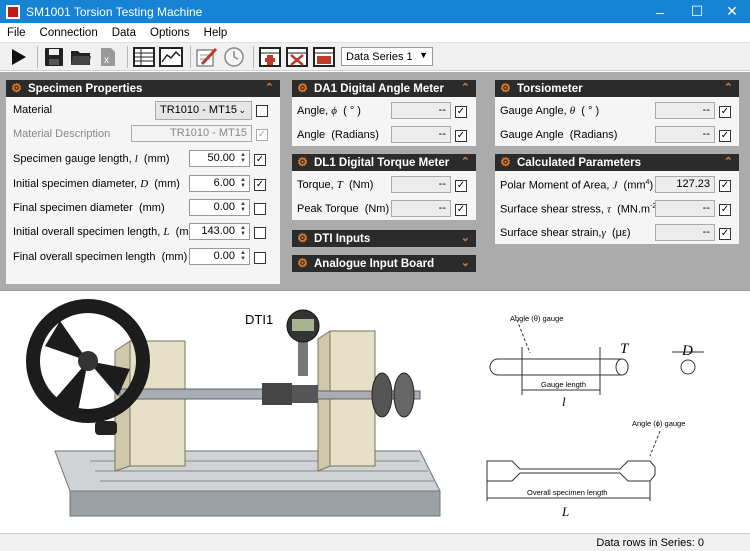 The image size is (750, 551). What do you see at coordinates (260, 185) in the screenshot?
I see `initial-diameter-checkbox: ✓` at bounding box center [260, 185].